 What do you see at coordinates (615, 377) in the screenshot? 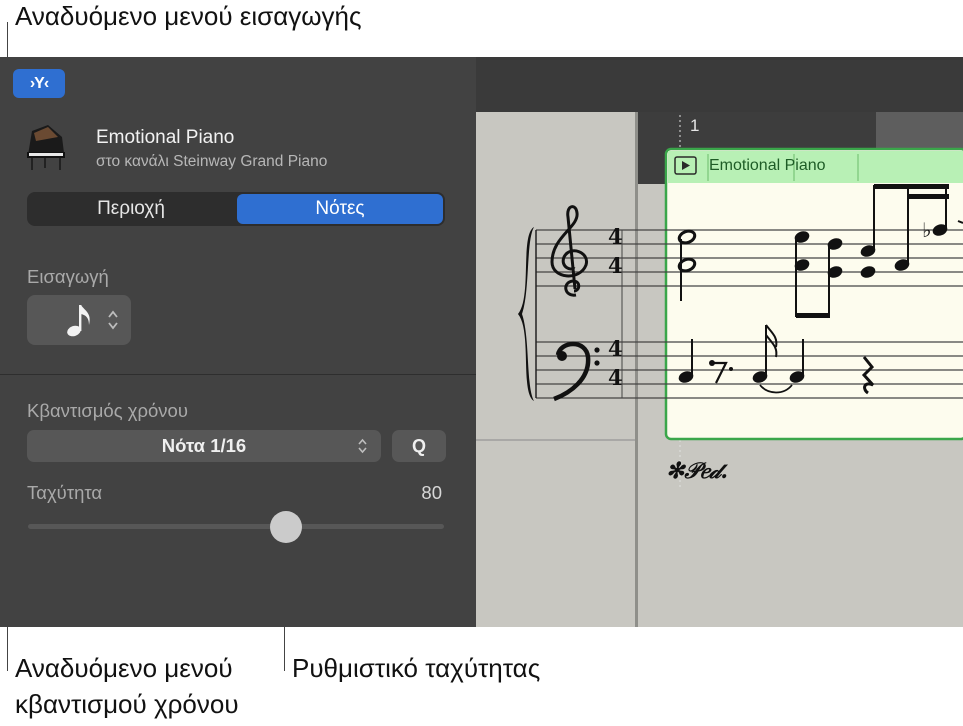
I see `bass-time-signature-bottom: 4` at bounding box center [615, 377].